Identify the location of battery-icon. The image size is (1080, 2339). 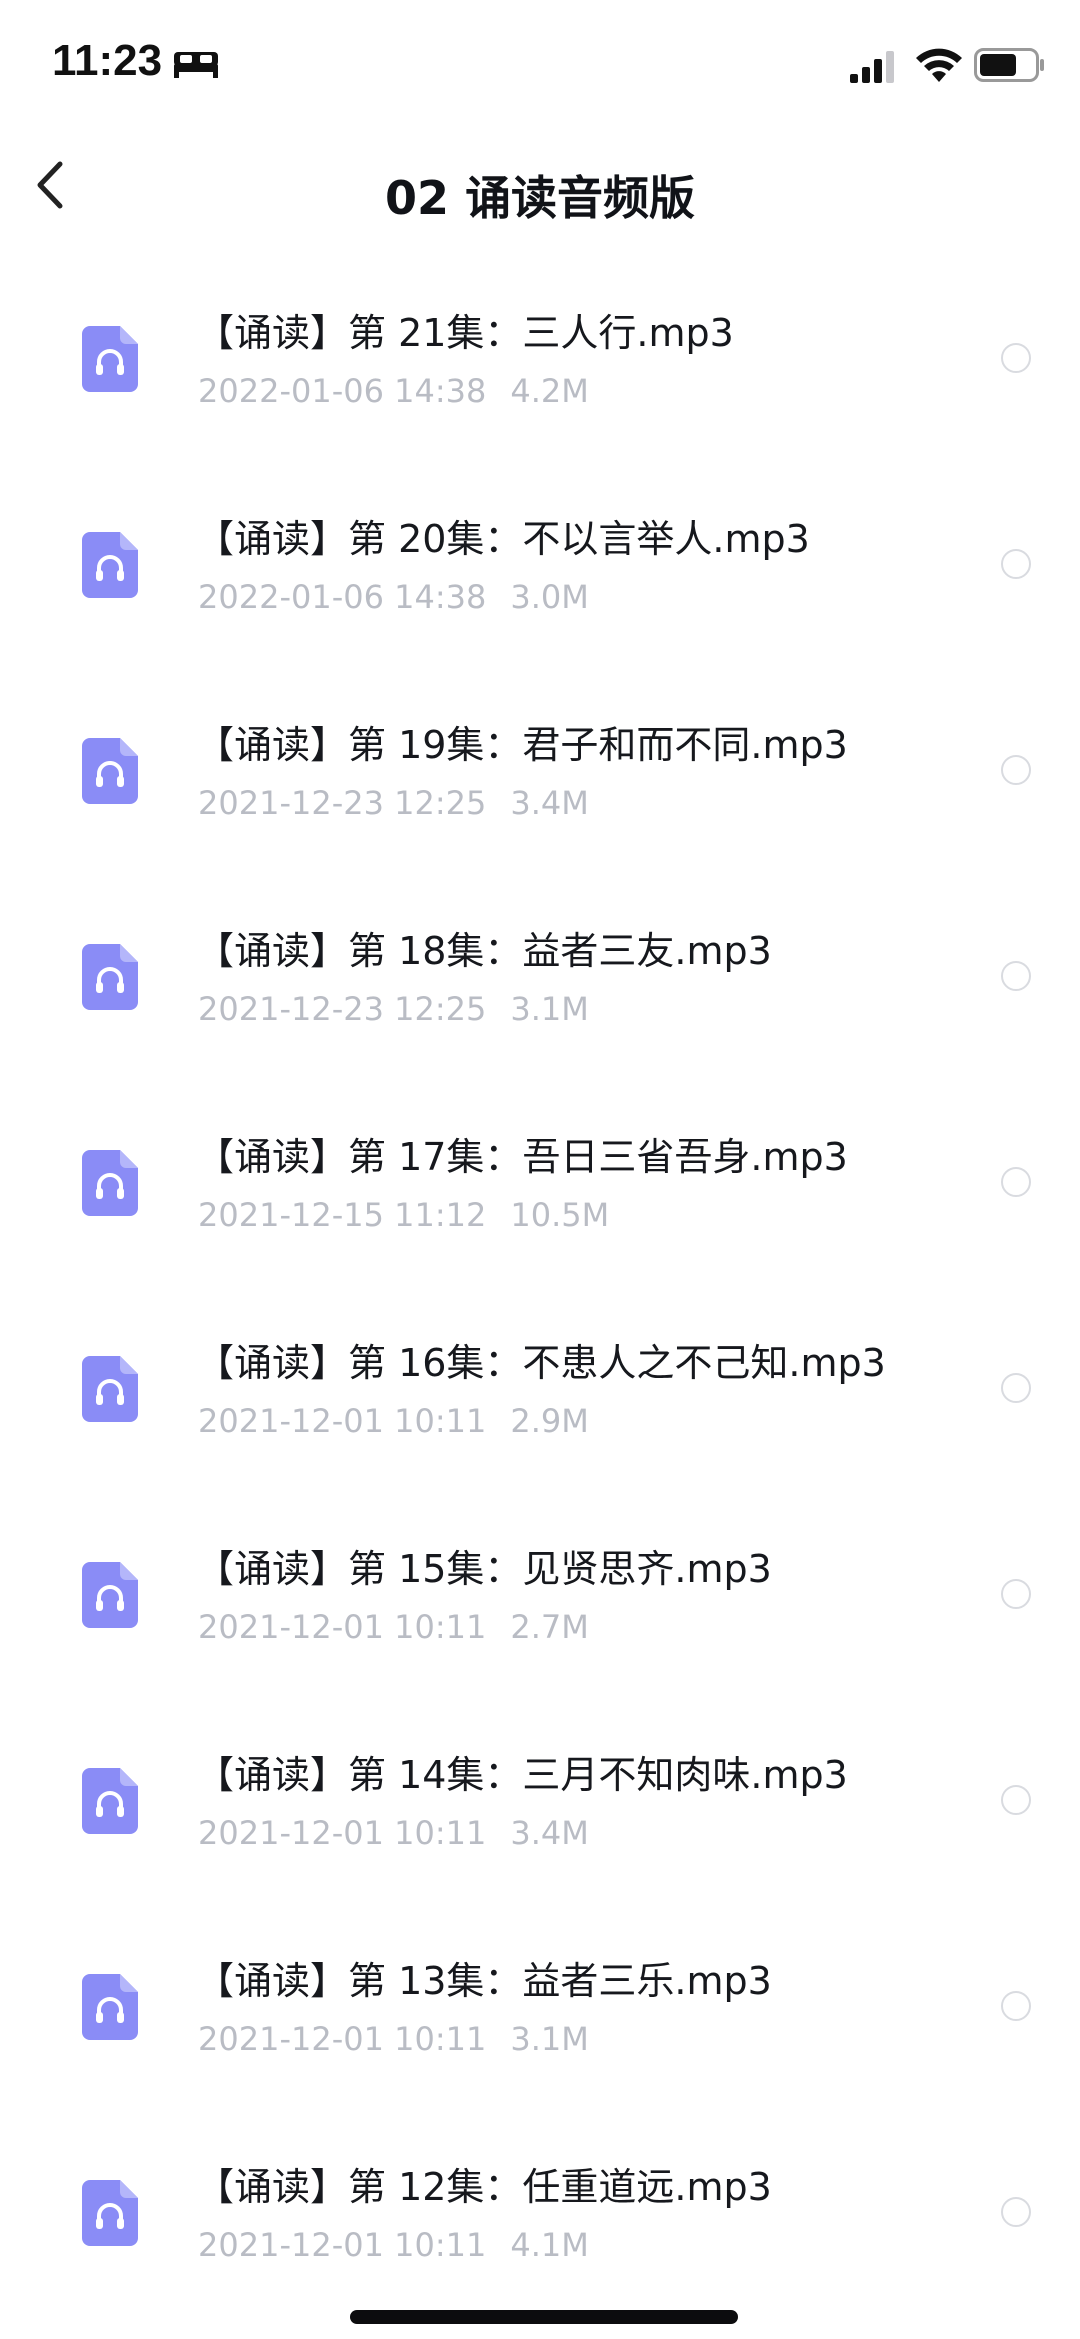
(1009, 65).